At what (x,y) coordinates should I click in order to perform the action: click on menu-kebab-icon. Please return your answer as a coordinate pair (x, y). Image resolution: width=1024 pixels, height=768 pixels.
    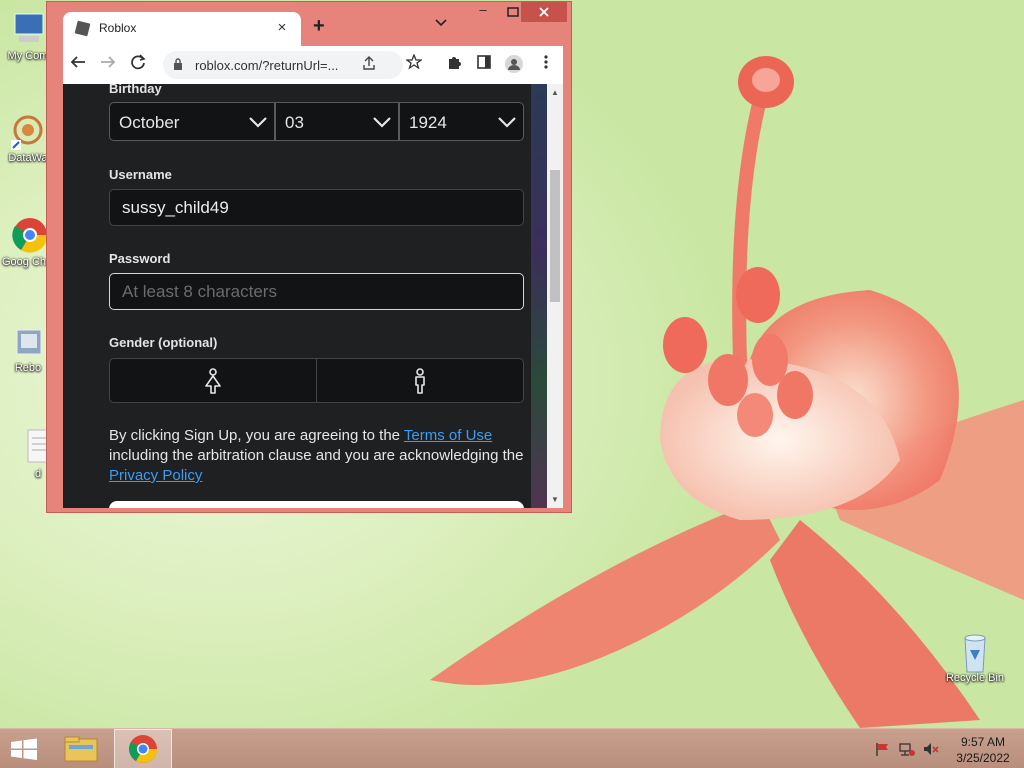
    Looking at the image, I should click on (546, 65).